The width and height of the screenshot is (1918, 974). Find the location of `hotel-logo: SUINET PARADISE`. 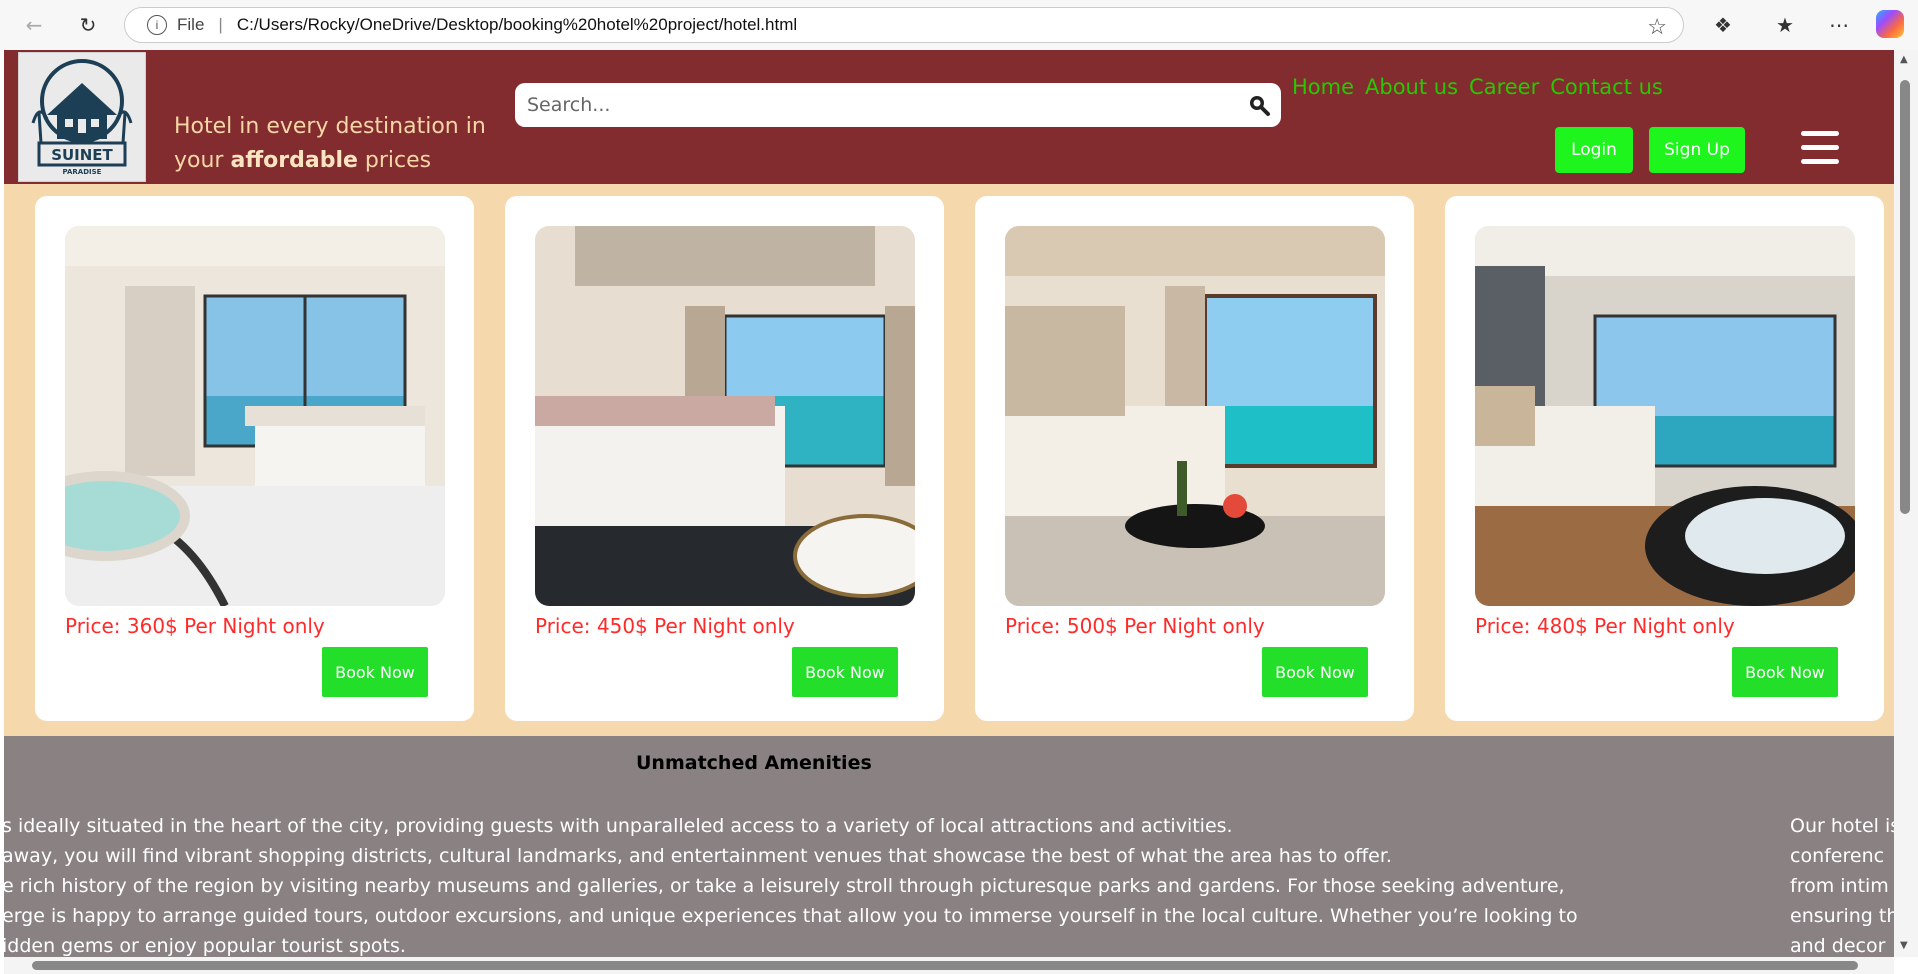

hotel-logo: SUINET PARADISE is located at coordinates (82, 117).